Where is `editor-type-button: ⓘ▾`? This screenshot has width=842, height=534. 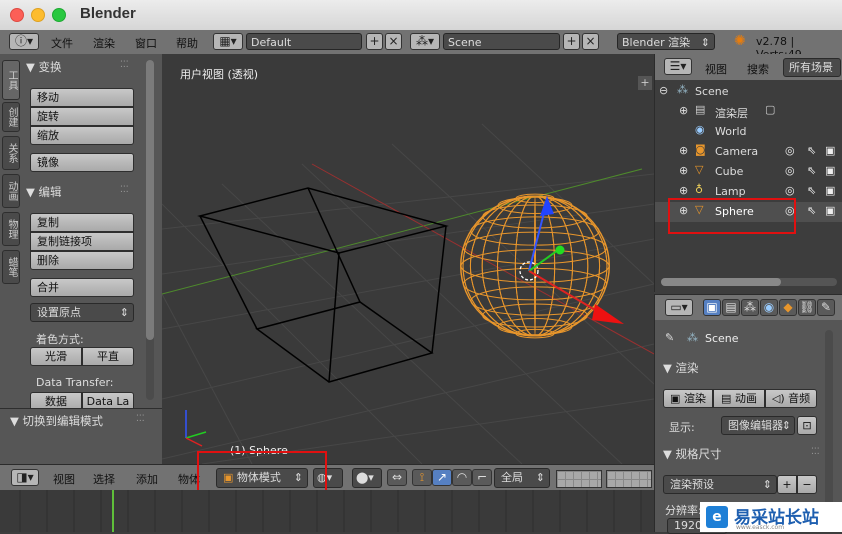 editor-type-button: ⓘ▾ is located at coordinates (24, 41).